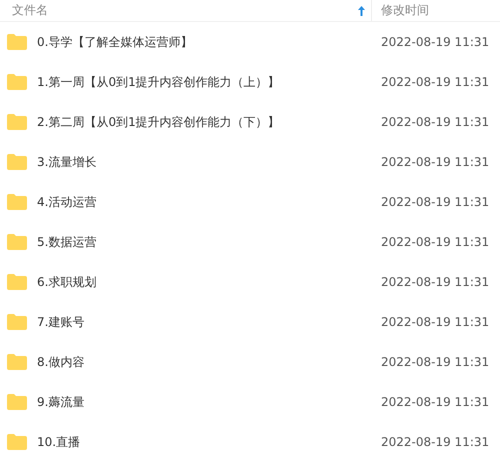  What do you see at coordinates (60, 322) in the screenshot?
I see `file-name: 7.建账号` at bounding box center [60, 322].